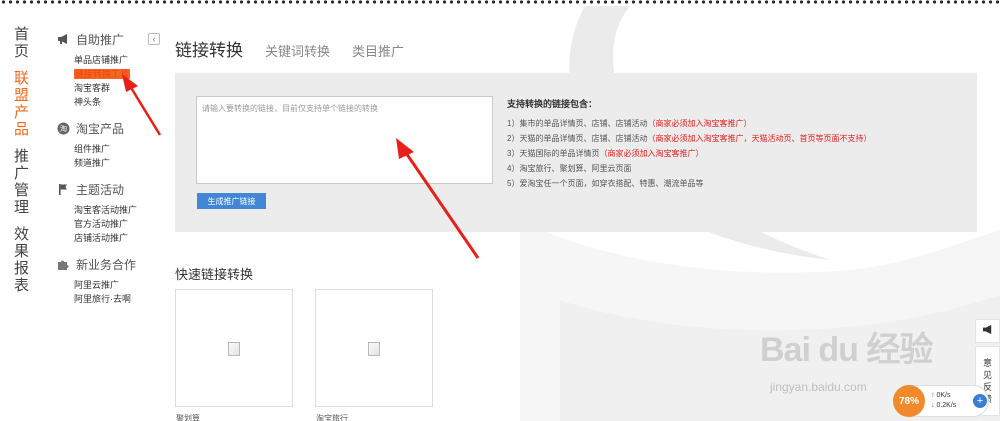  I want to click on dotted-top-border, so click(500, 3).